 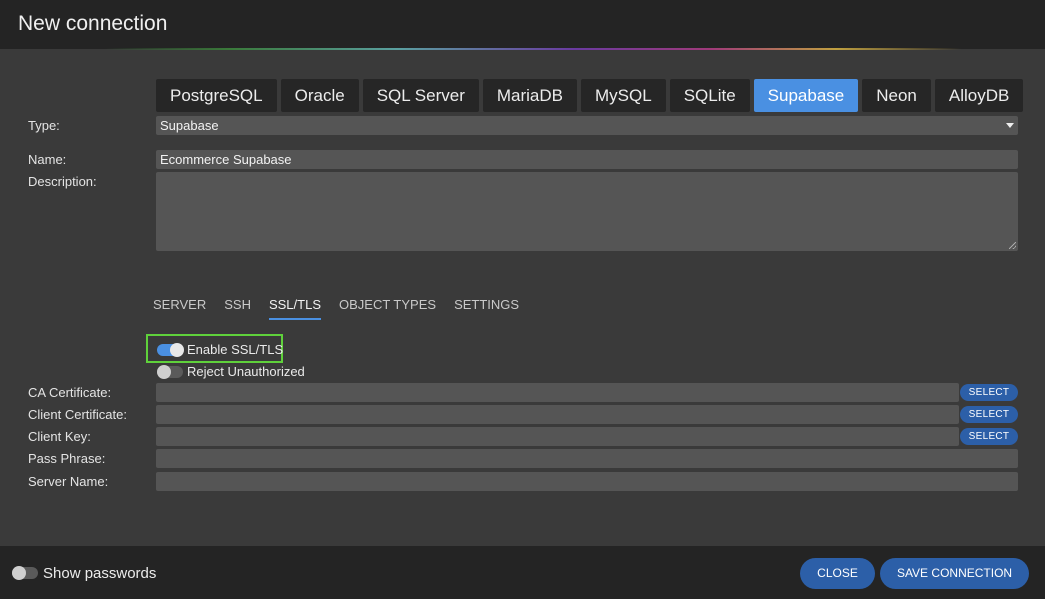 I want to click on show-passwords-label: Show passwords, so click(x=100, y=573).